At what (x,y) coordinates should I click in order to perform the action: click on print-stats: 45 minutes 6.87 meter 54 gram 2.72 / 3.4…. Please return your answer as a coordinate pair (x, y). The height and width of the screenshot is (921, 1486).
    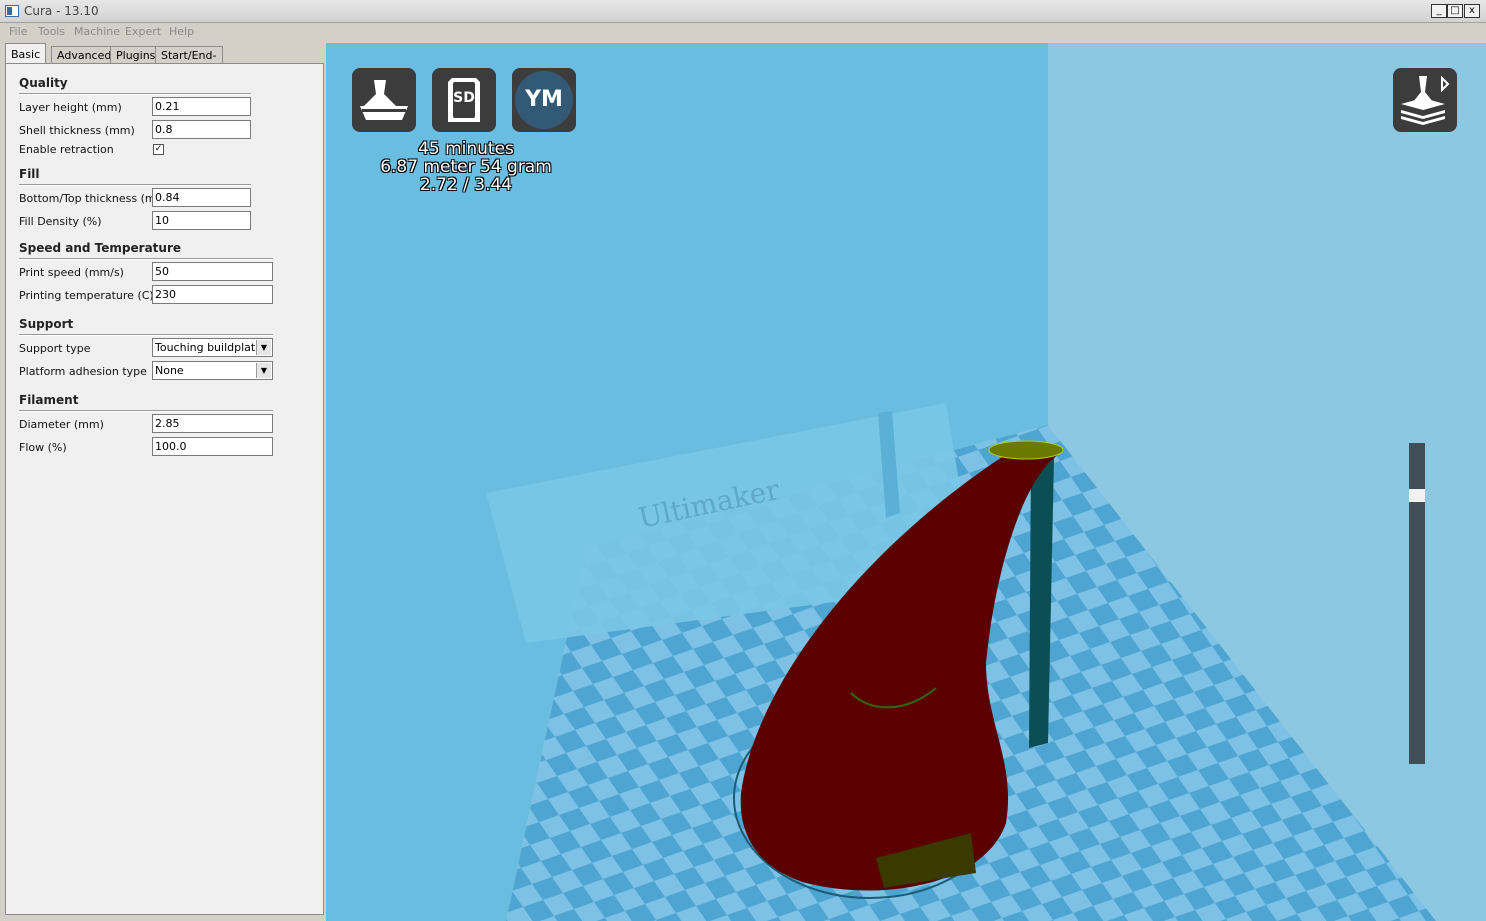
    Looking at the image, I should click on (466, 169).